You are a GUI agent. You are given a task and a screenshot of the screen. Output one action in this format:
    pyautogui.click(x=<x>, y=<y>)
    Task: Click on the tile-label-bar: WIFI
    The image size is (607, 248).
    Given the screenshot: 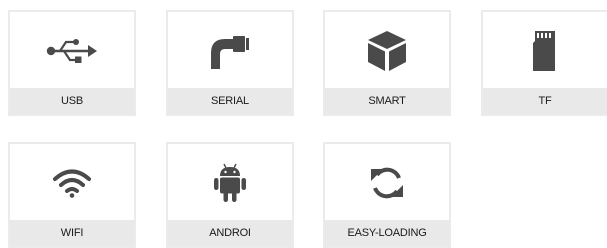 What is the action you would take?
    pyautogui.click(x=72, y=233)
    